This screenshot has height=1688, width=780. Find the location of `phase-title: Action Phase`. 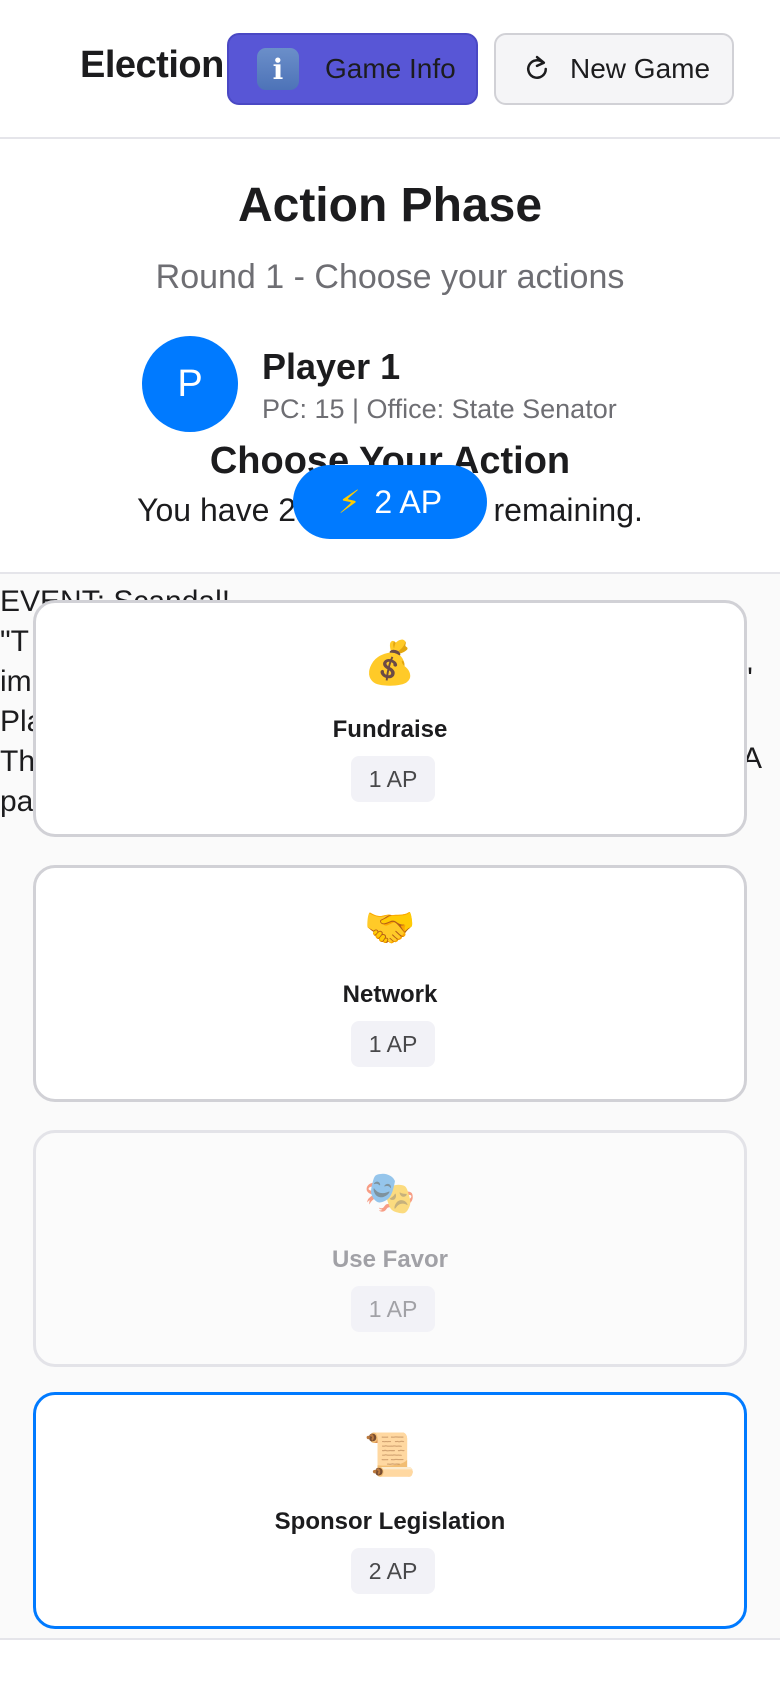

phase-title: Action Phase is located at coordinates (390, 205).